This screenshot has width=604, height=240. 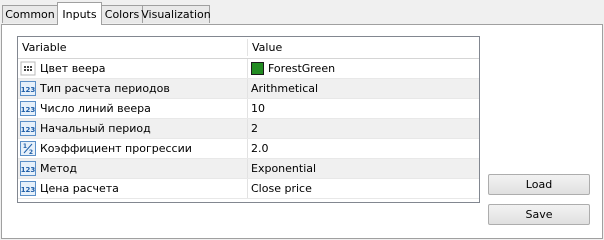 I want to click on svg-text: 2, so click(x=31, y=152).